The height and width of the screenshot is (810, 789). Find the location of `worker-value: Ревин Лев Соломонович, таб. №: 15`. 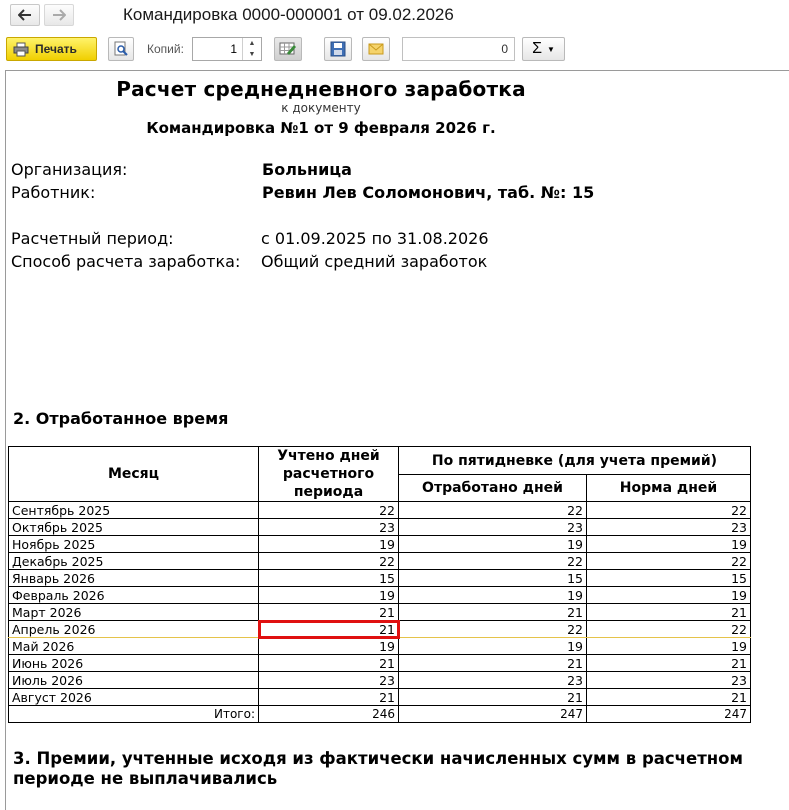

worker-value: Ревин Лев Соломонович, таб. №: 15 is located at coordinates (428, 192).